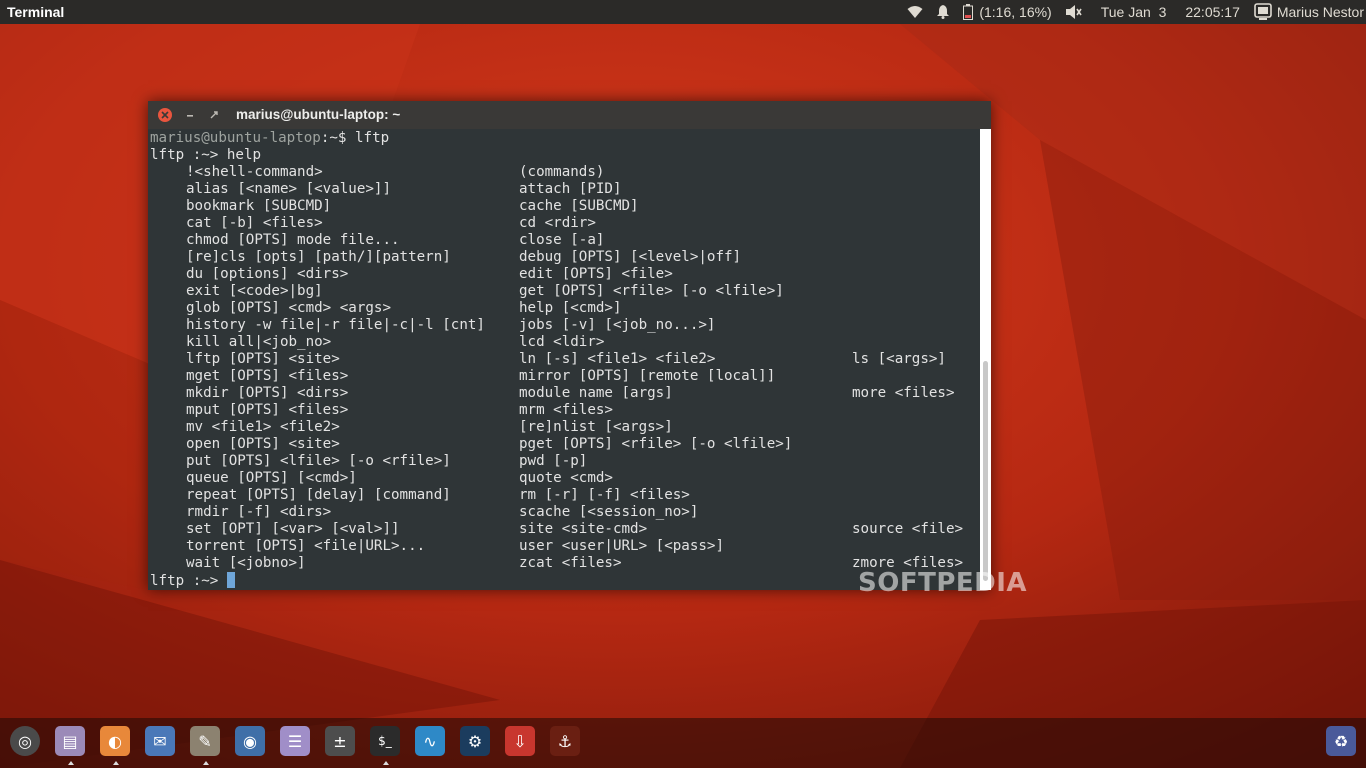  Describe the element at coordinates (1263, 11) in the screenshot. I see `user-icon` at that location.